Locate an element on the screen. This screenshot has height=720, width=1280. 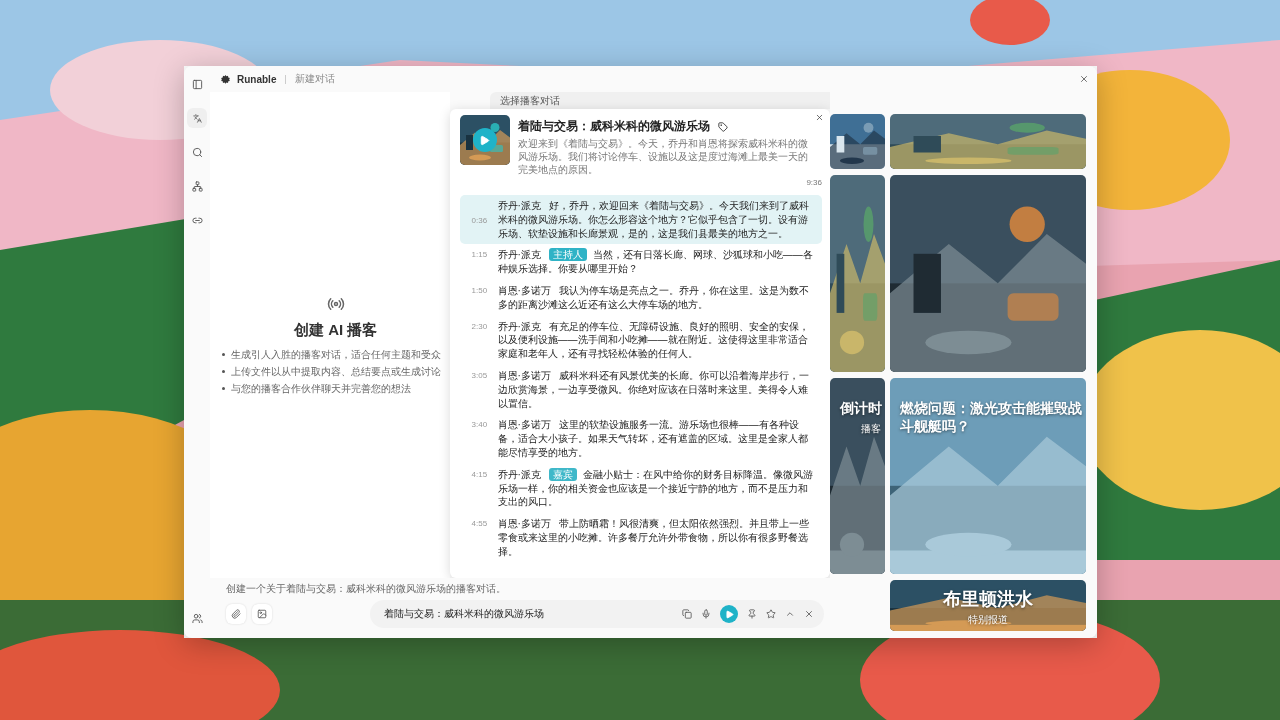
tag-icon is located at coordinates (722, 126).